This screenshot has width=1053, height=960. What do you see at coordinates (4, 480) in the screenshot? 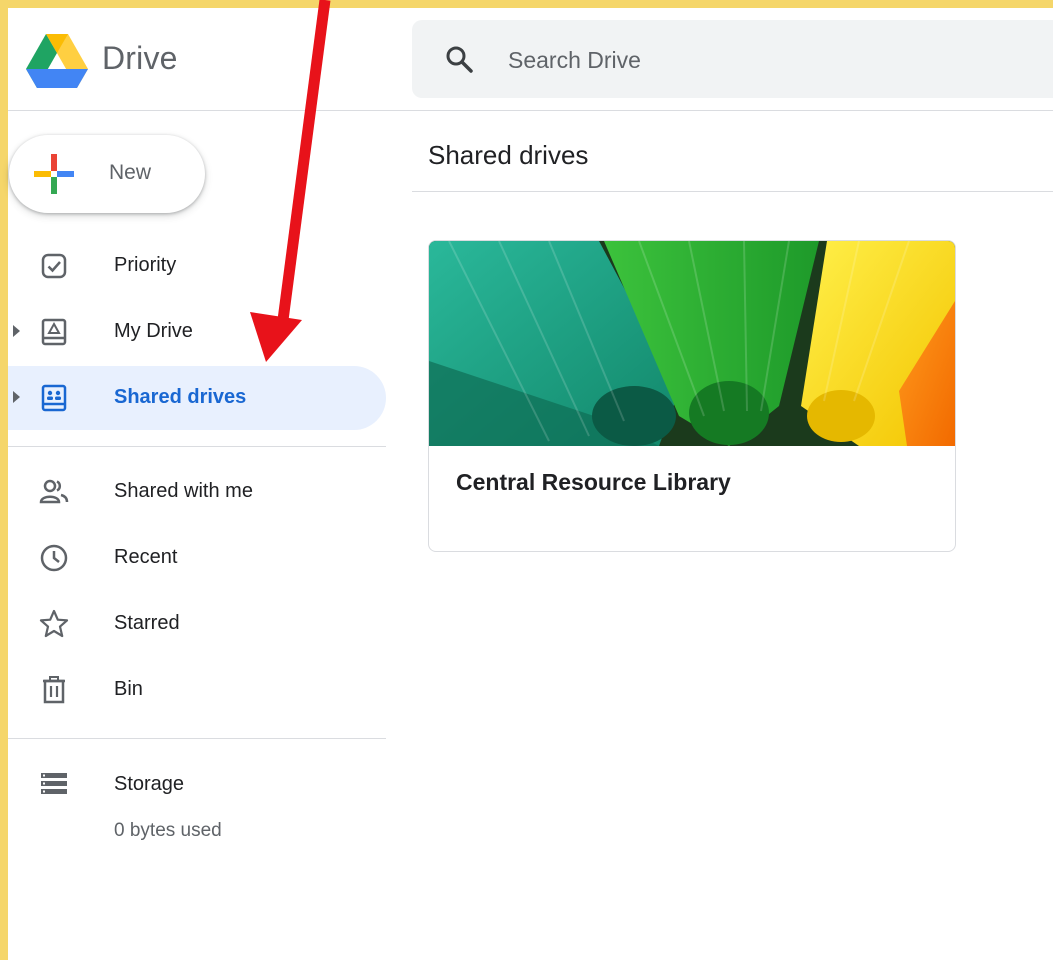
I see `screenshot-border-left` at bounding box center [4, 480].